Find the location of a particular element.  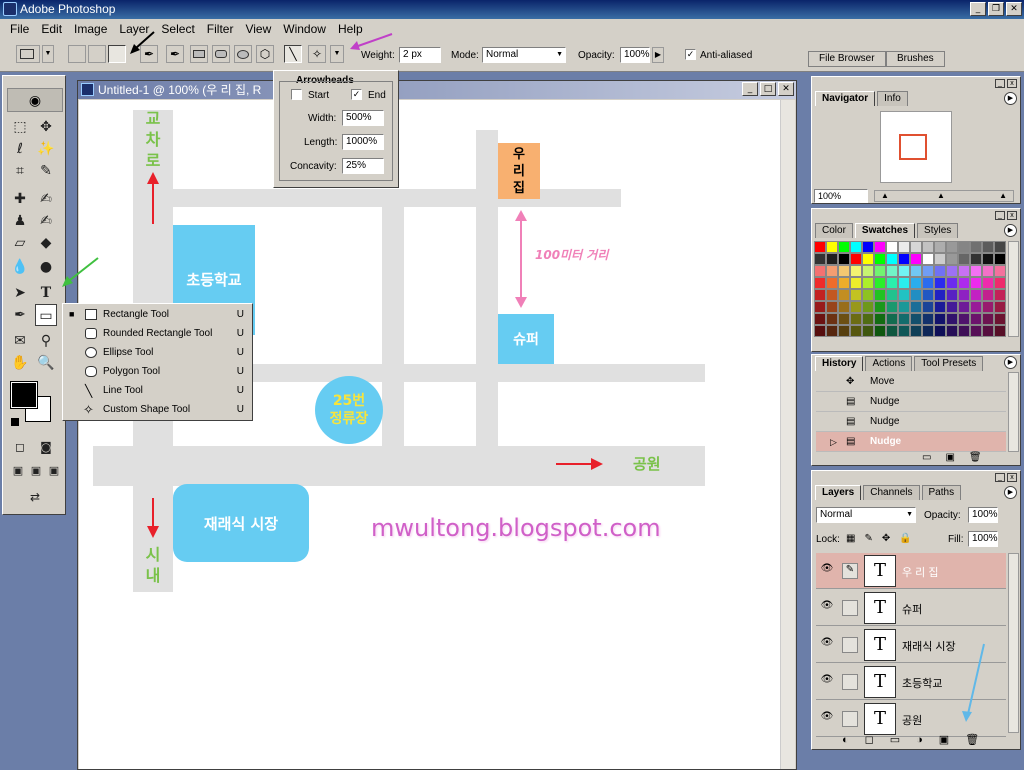

purple-arrow is located at coordinates (375, 40).